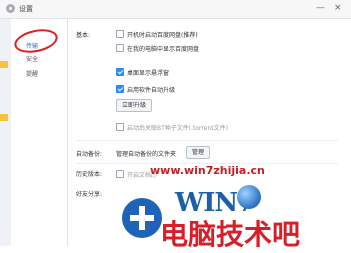  Describe the element at coordinates (230, 234) in the screenshot. I see `watermark-brand-text: 电脑技术吧` at that location.